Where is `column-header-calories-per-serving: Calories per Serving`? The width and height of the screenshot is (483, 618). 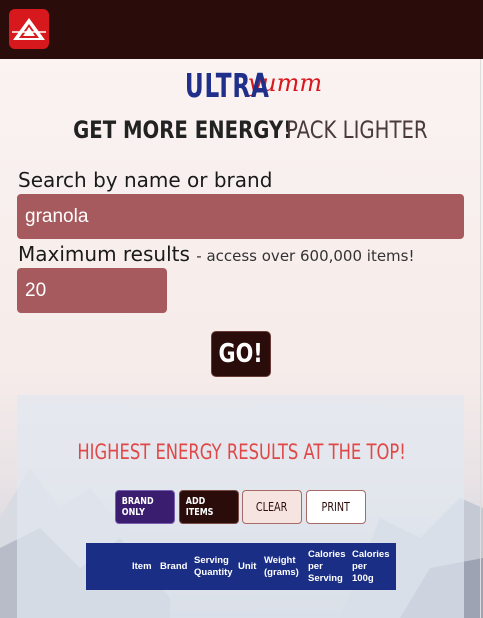
column-header-calories-per-serving: Calories per Serving is located at coordinates (328, 567).